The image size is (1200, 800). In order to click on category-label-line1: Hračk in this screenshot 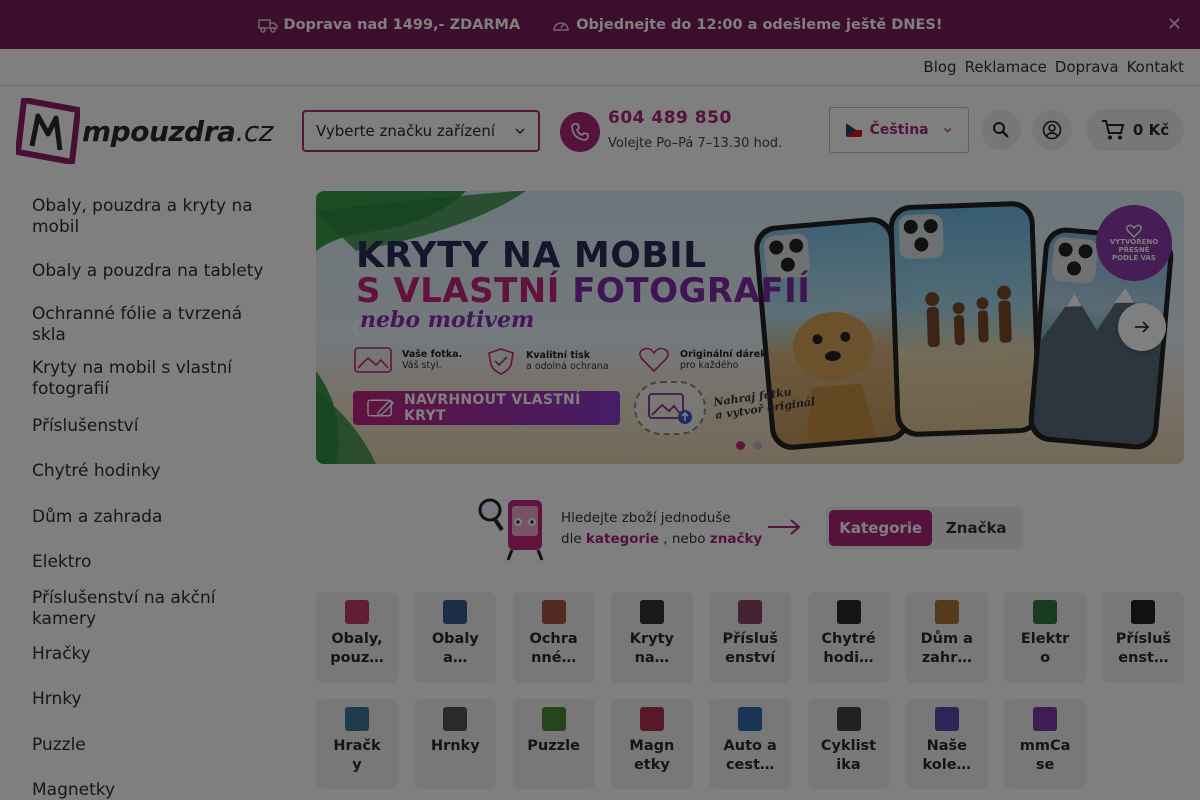, I will do `click(357, 746)`.